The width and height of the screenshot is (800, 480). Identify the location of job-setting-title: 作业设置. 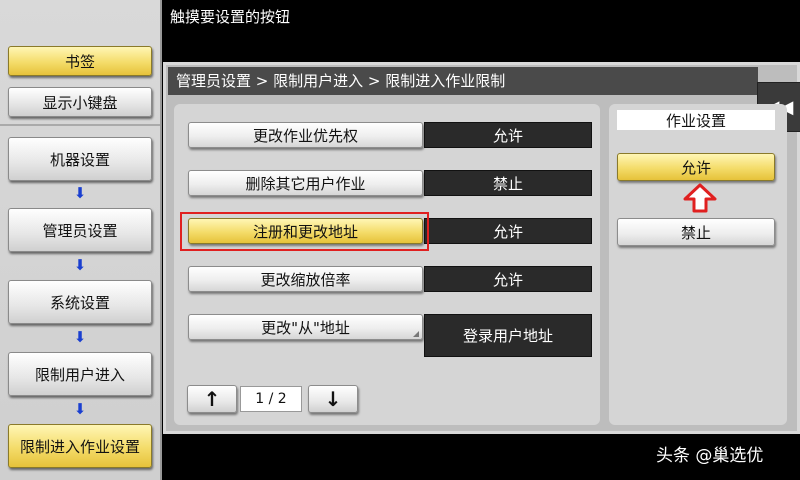
(696, 120).